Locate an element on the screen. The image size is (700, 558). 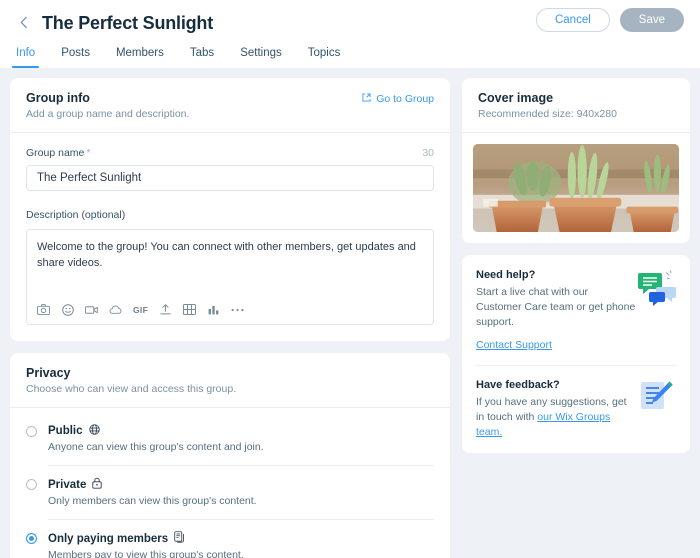
privacy-option-paying-label: Only paying members is located at coordinates (108, 538).